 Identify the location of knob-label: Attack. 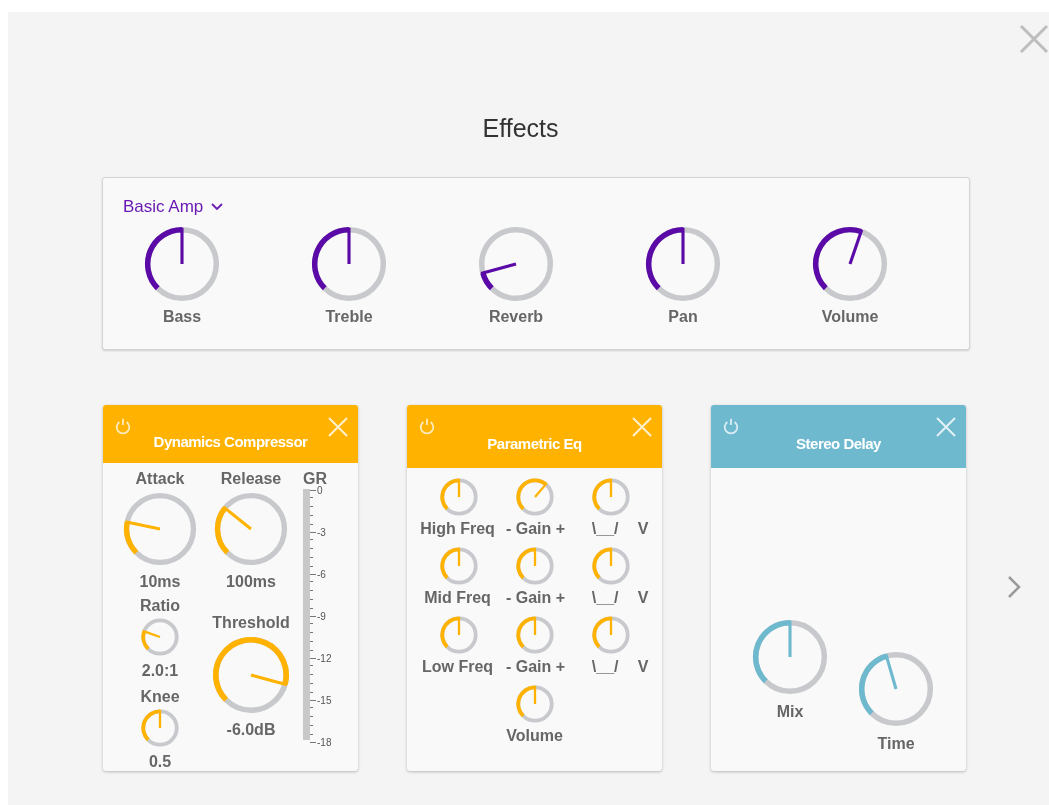
(160, 478).